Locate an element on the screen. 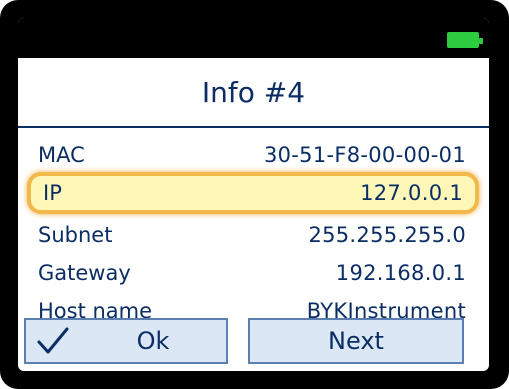 This screenshot has height=389, width=509. info-row-gateway: Gateway 192.168.0.1 is located at coordinates (252, 273).